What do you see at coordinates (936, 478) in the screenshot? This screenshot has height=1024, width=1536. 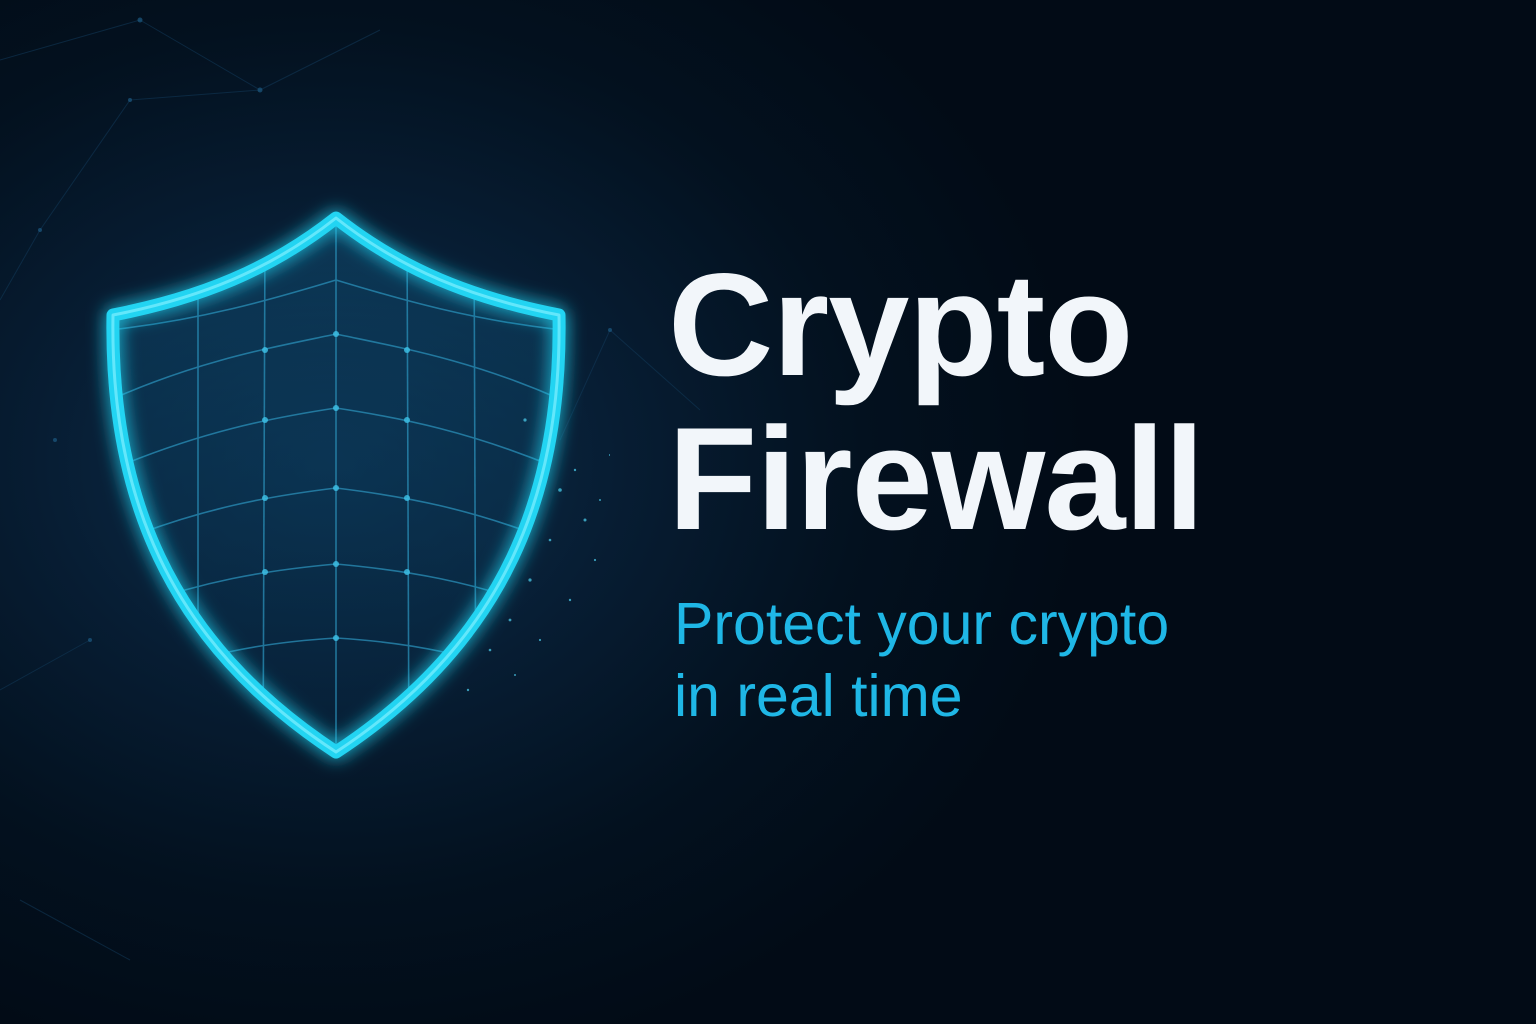 I see `title-line-2: Firewall` at bounding box center [936, 478].